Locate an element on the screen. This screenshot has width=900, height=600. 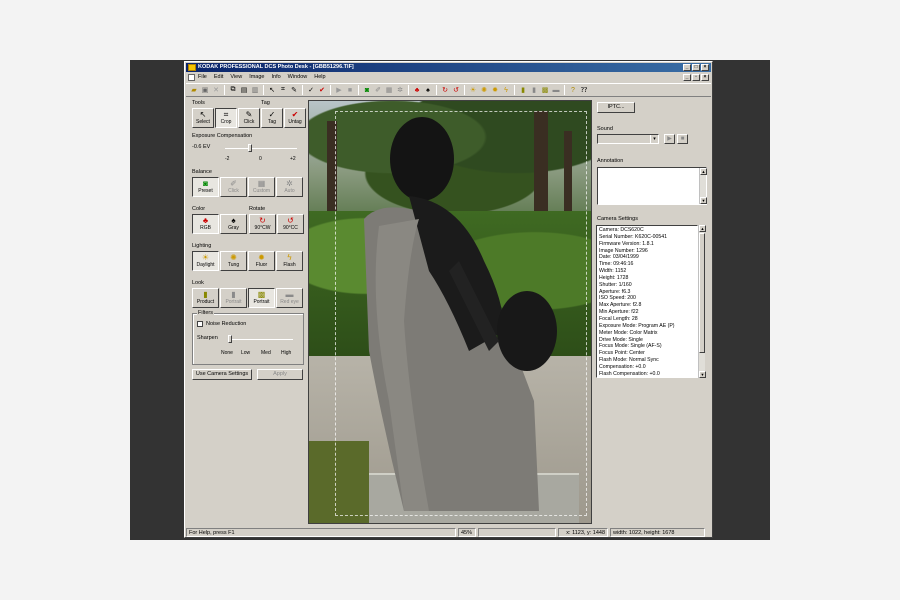
color-gray-button: ♠ Gray is located at coordinates (233, 224).